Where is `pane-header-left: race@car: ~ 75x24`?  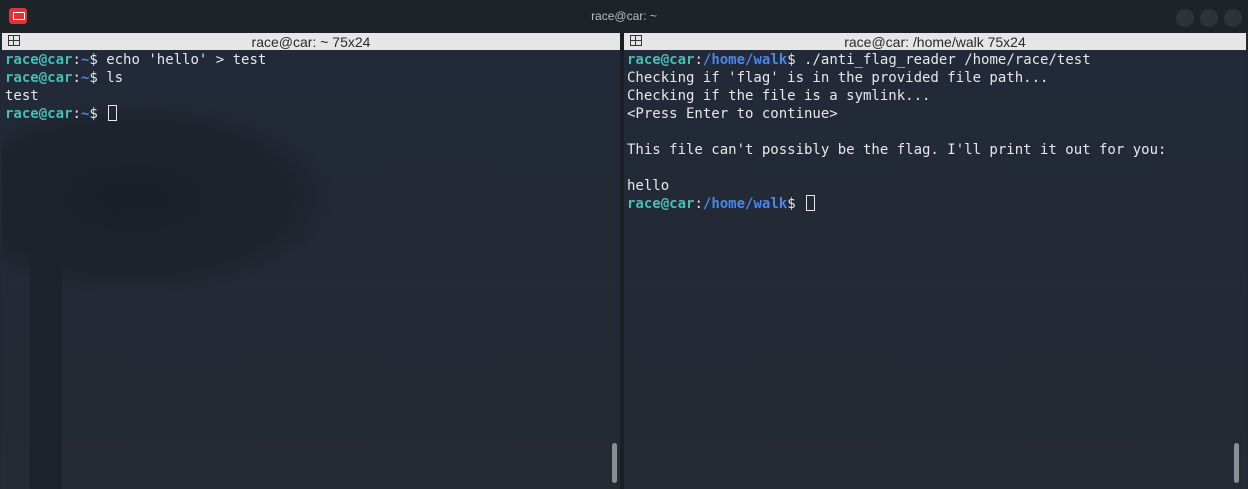 pane-header-left: race@car: ~ 75x24 is located at coordinates (311, 41).